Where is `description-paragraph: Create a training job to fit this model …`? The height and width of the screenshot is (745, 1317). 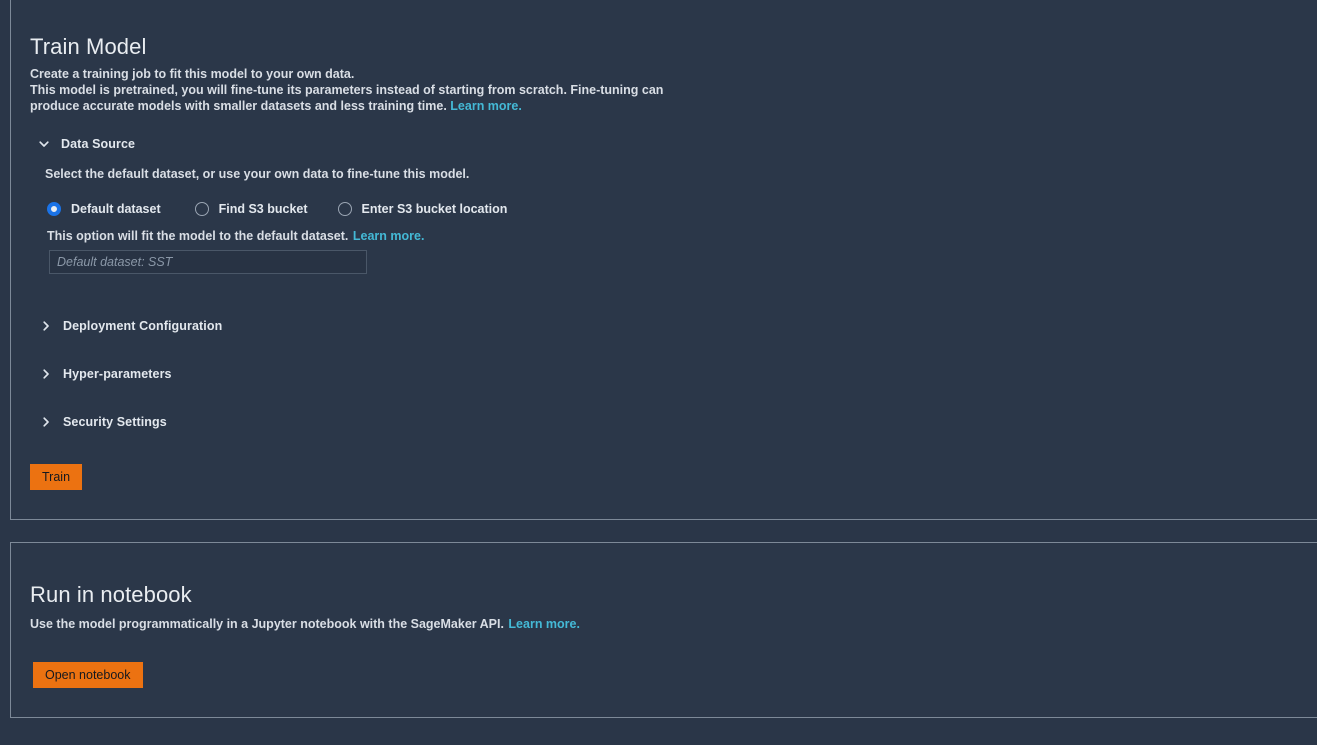
description-paragraph: Create a training job to fit this model … is located at coordinates (350, 90).